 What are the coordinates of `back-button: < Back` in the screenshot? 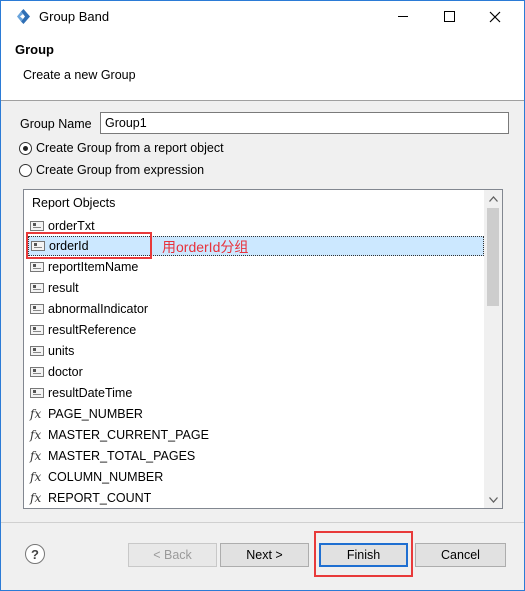 It's located at (172, 555).